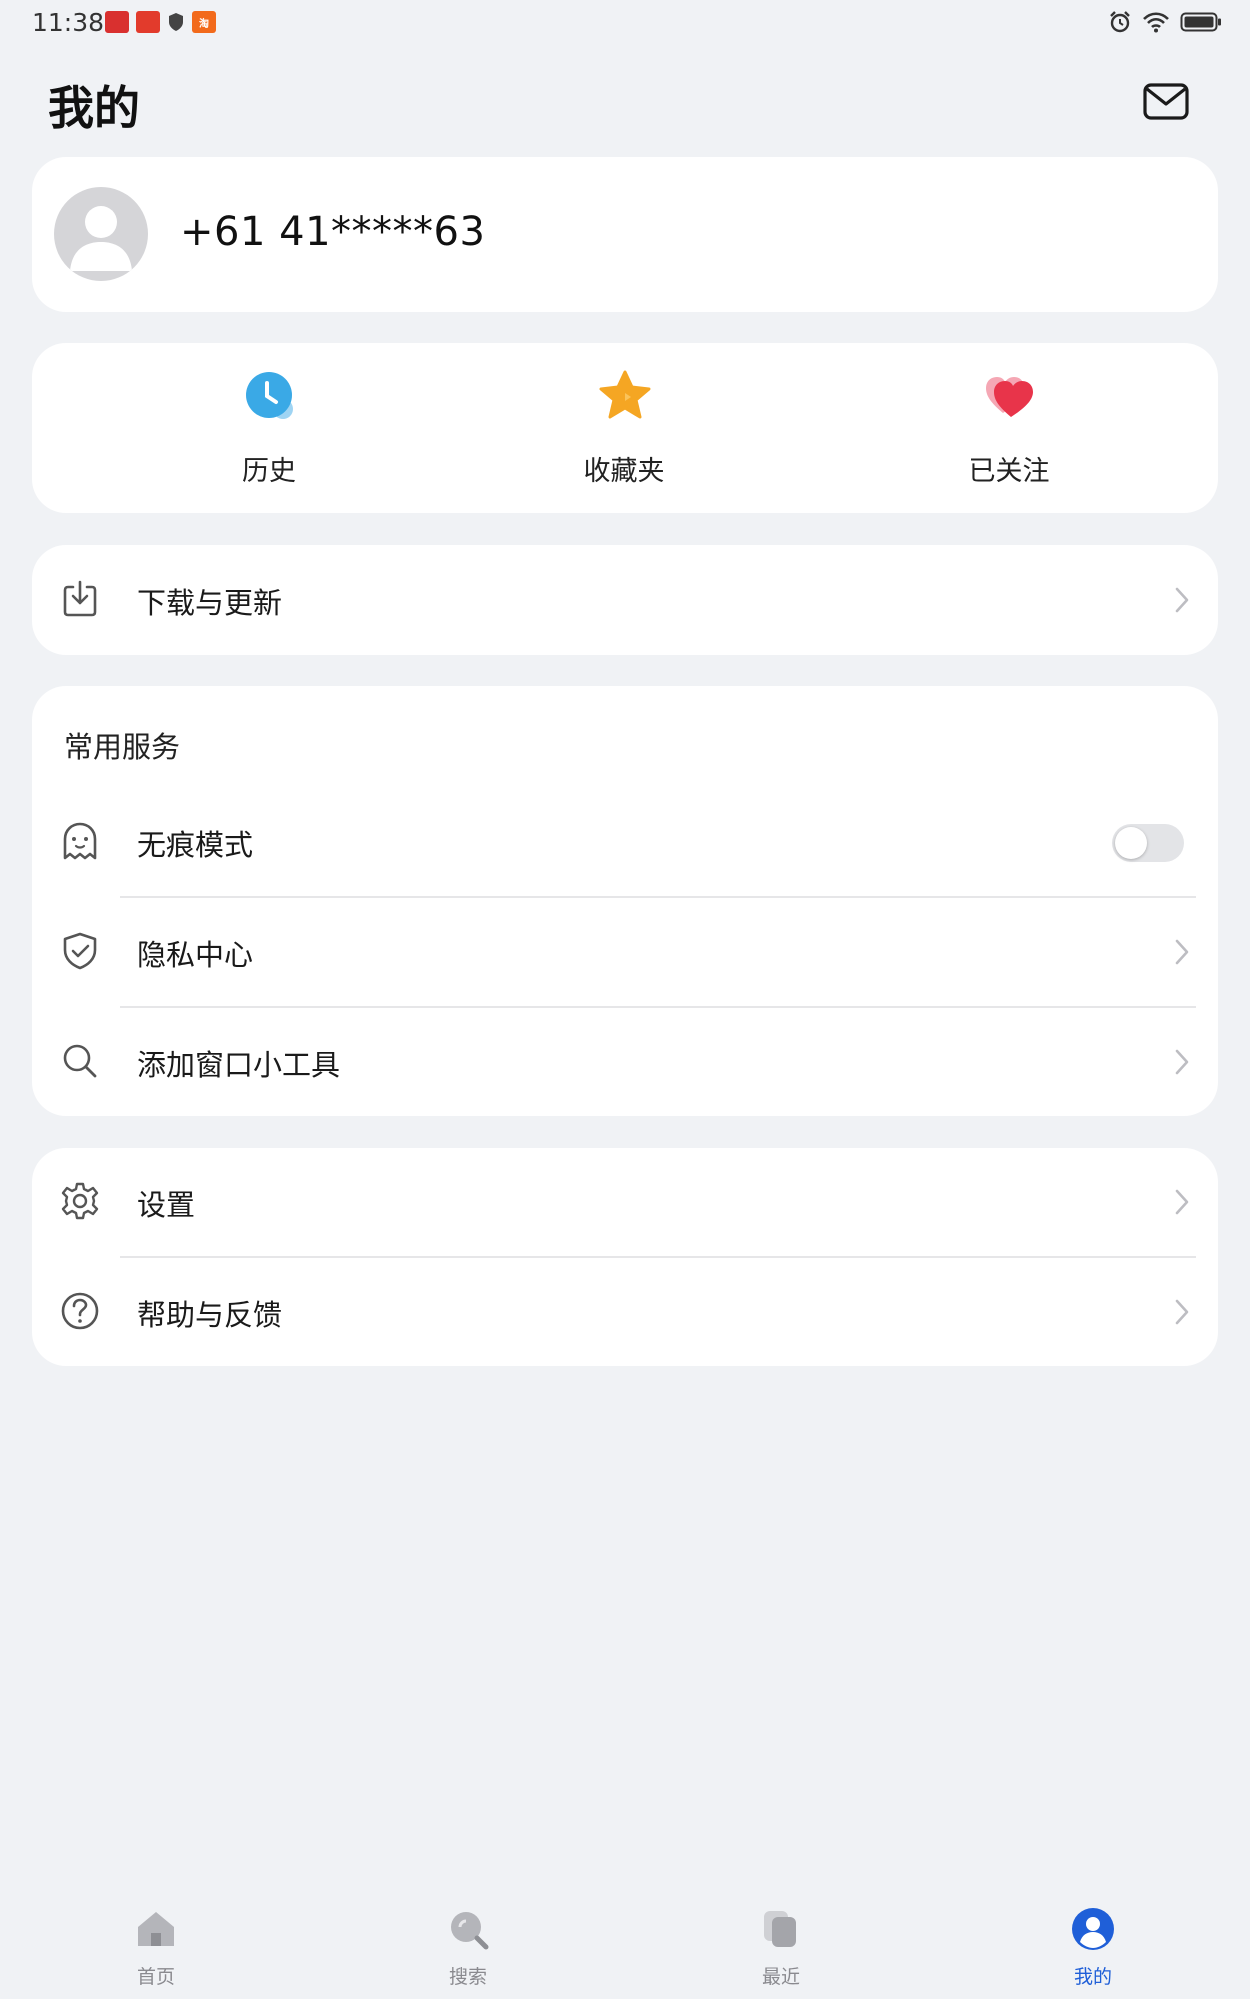  What do you see at coordinates (269, 428) in the screenshot?
I see `history-button: 历史` at bounding box center [269, 428].